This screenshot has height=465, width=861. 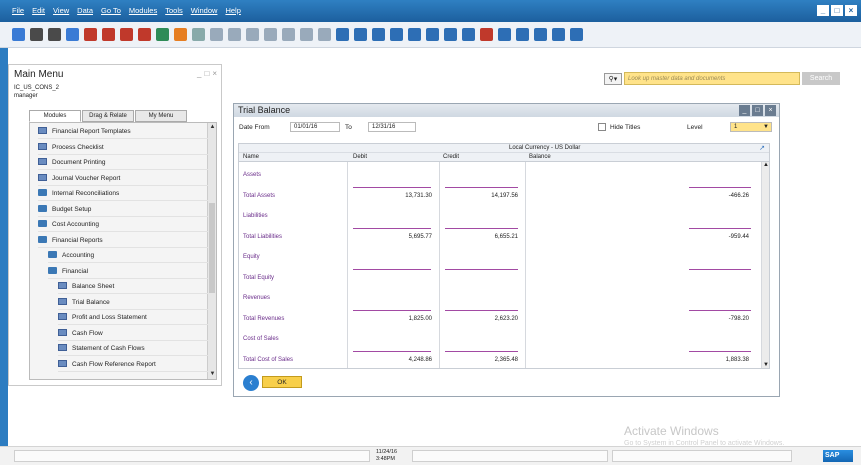 What do you see at coordinates (392, 127) in the screenshot?
I see `date-to-field: 12/31/16` at bounding box center [392, 127].